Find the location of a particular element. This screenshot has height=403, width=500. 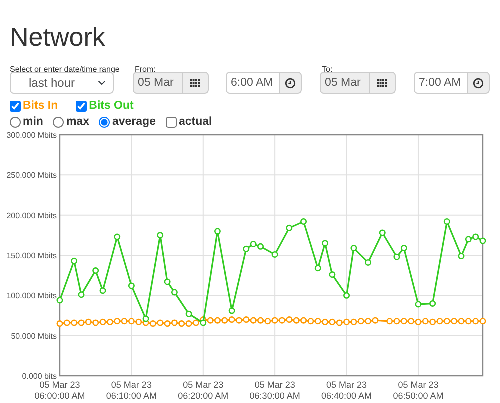

y-axis-label: 50.000 Mbits is located at coordinates (34, 336).